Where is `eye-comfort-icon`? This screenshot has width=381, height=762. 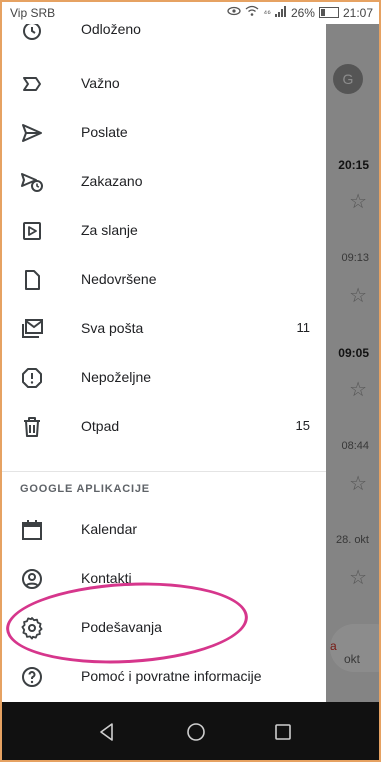 eye-comfort-icon is located at coordinates (234, 12).